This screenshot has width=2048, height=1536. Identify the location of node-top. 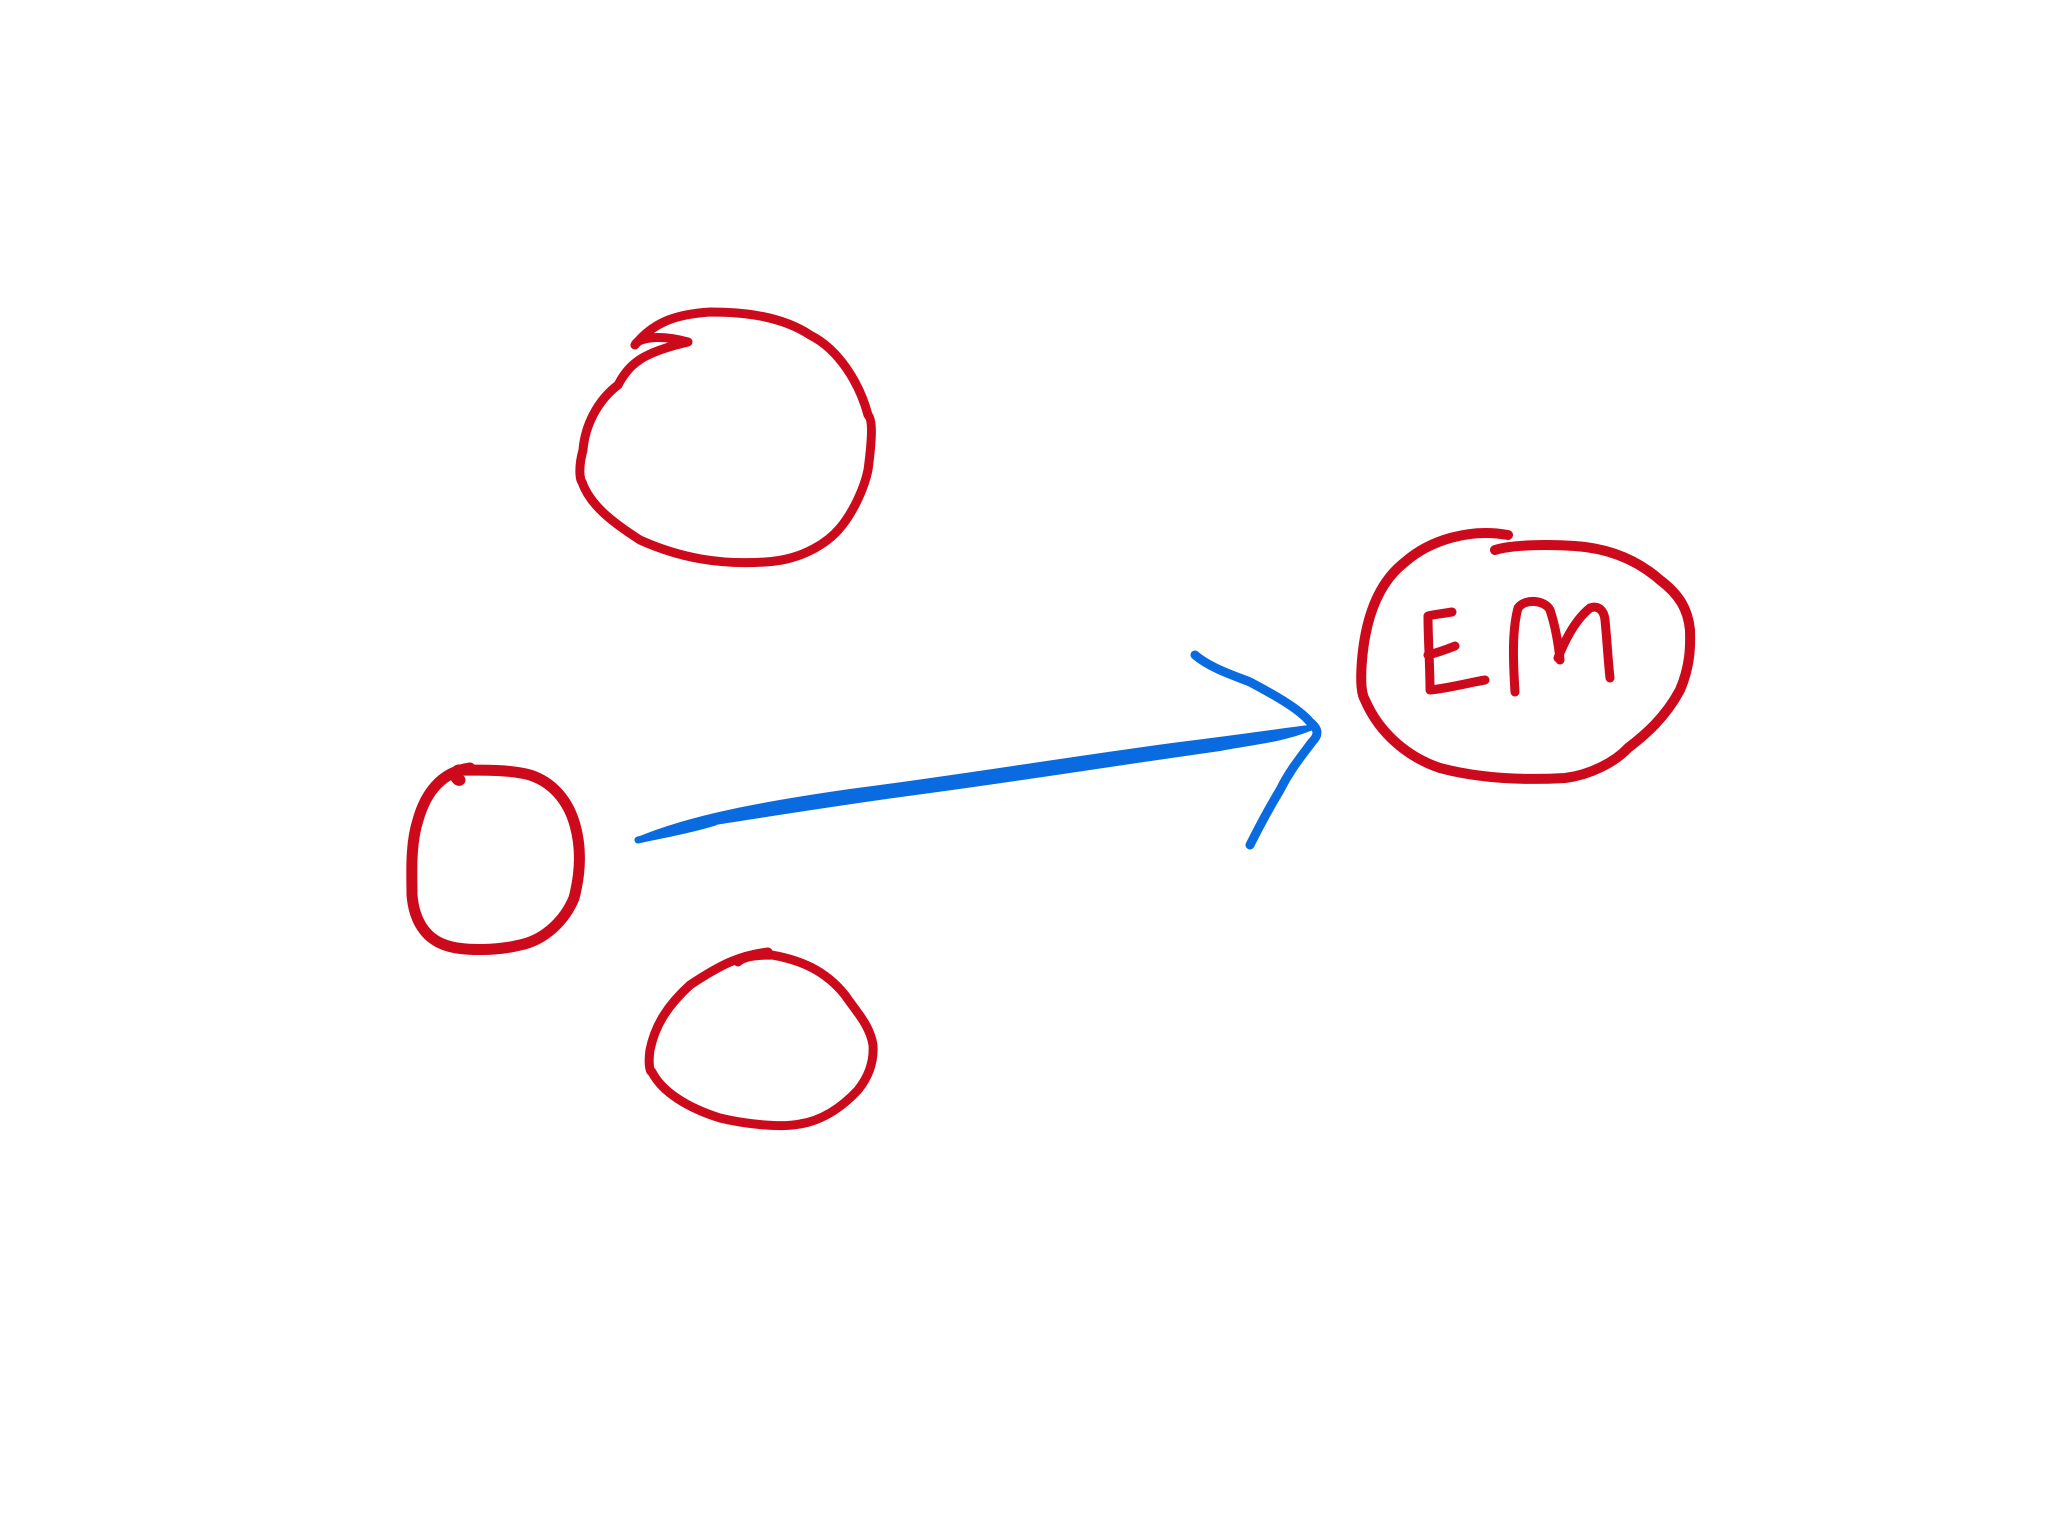
(725, 437).